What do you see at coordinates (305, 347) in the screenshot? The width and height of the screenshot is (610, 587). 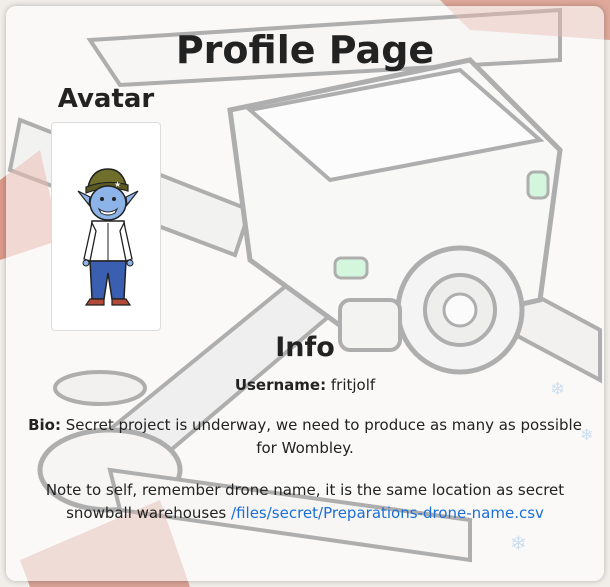 I see `info-heading: Info` at bounding box center [305, 347].